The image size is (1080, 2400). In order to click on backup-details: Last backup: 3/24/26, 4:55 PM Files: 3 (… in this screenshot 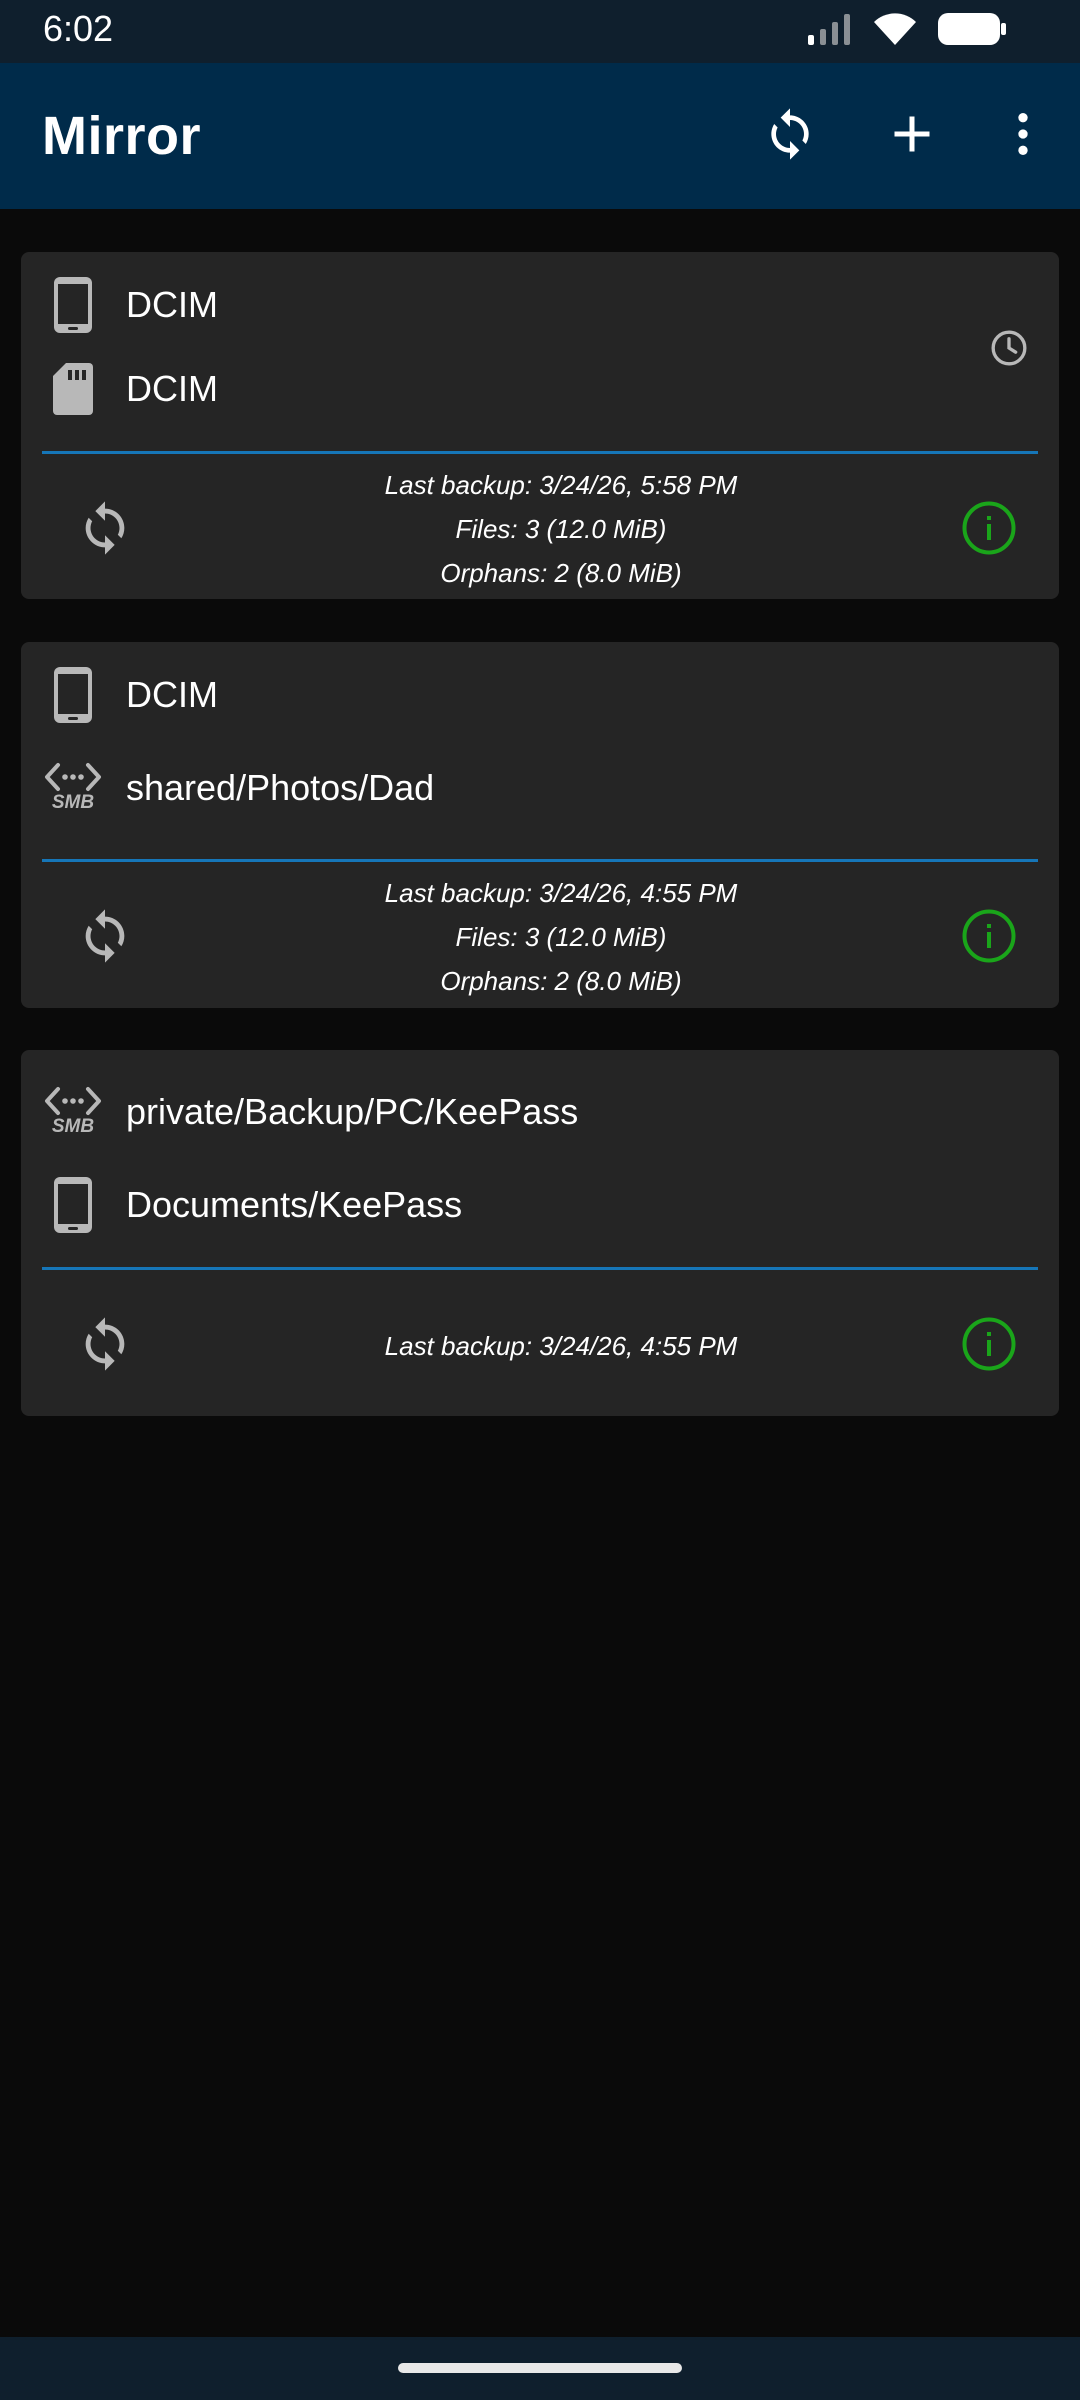, I will do `click(561, 937)`.